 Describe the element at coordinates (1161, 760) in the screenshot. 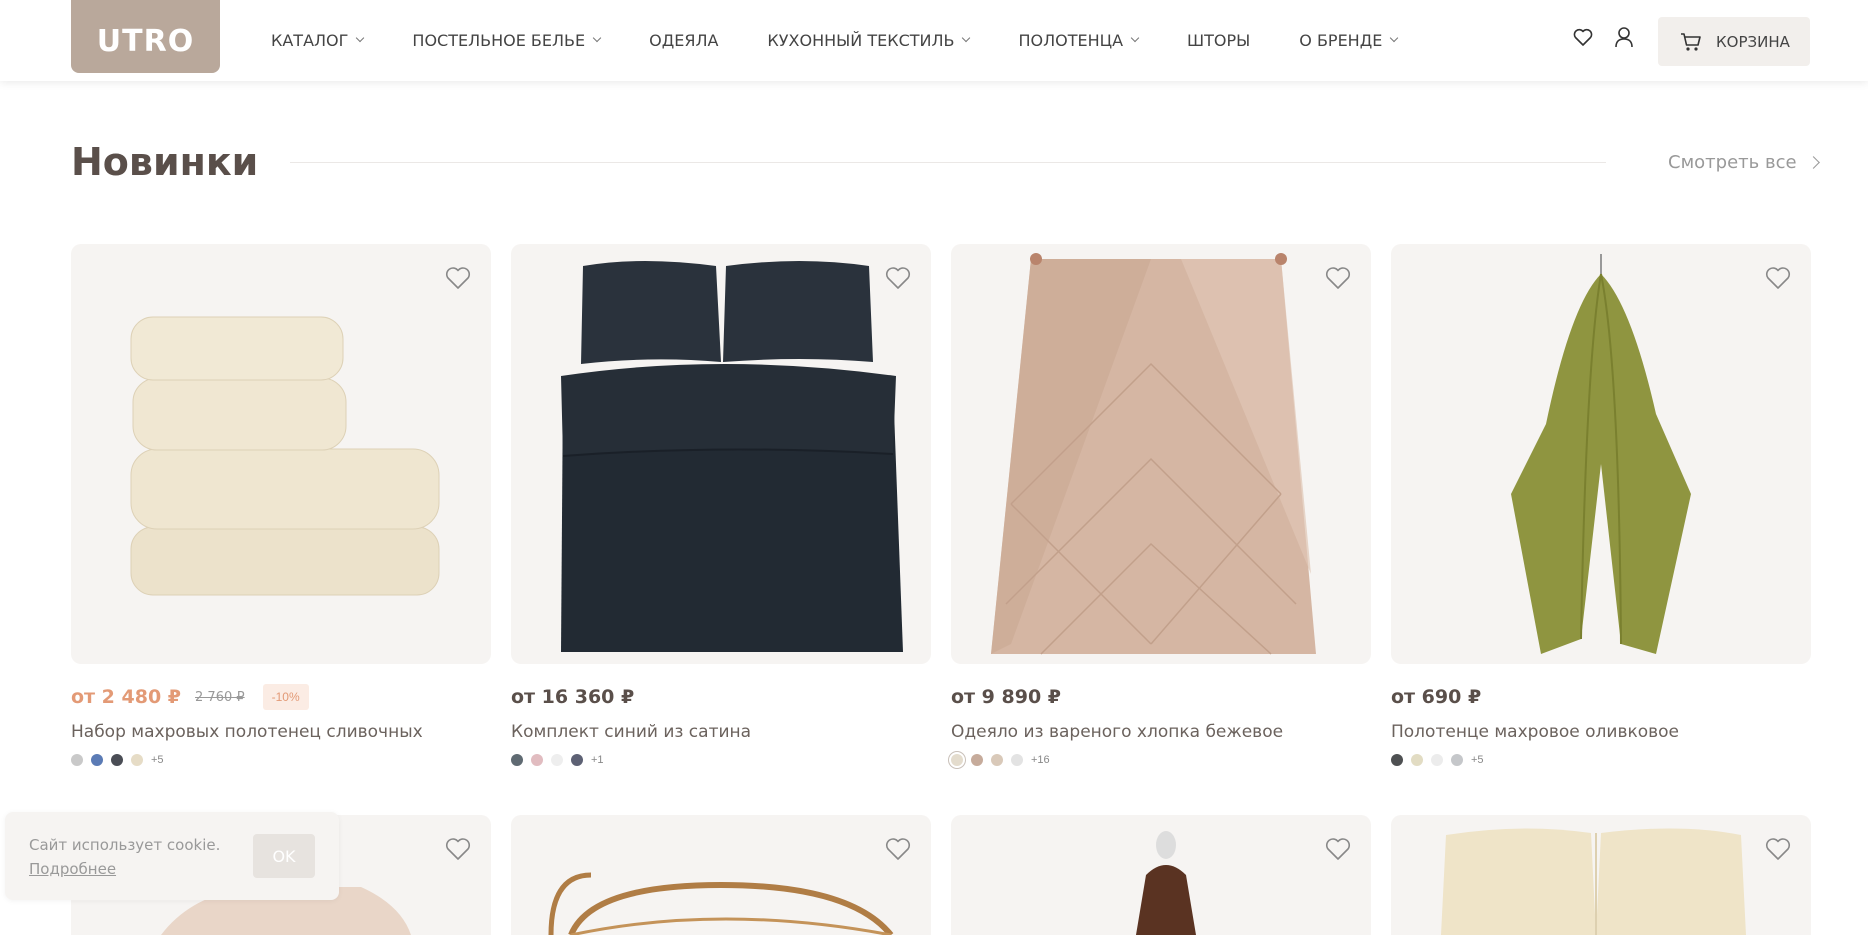

I see `color-swatches: +16` at that location.